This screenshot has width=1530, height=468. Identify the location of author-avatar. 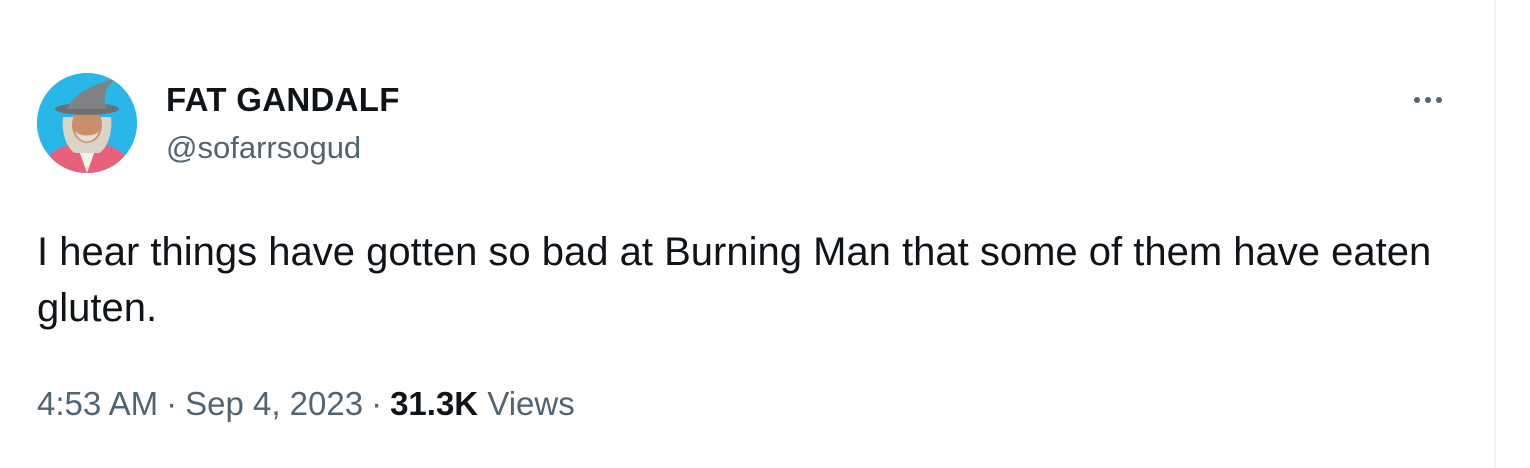
(87, 123).